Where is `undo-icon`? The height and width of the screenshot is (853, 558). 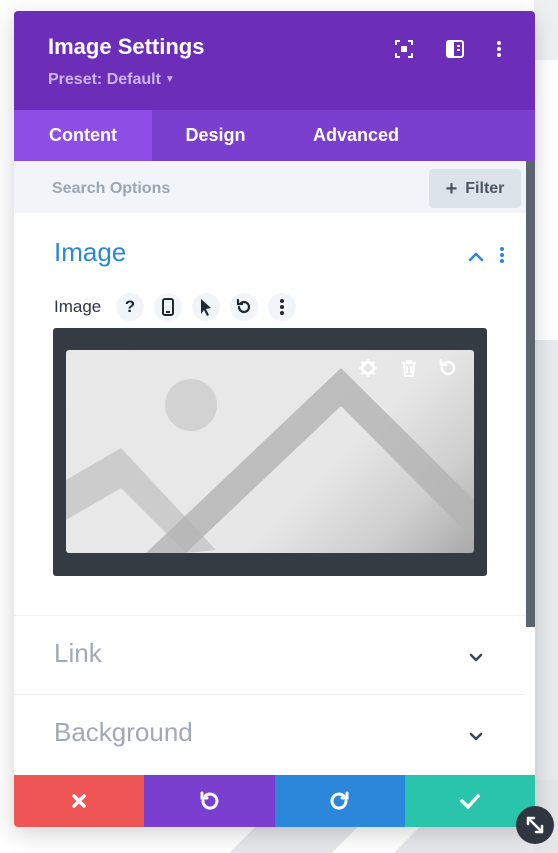
undo-icon is located at coordinates (209, 800).